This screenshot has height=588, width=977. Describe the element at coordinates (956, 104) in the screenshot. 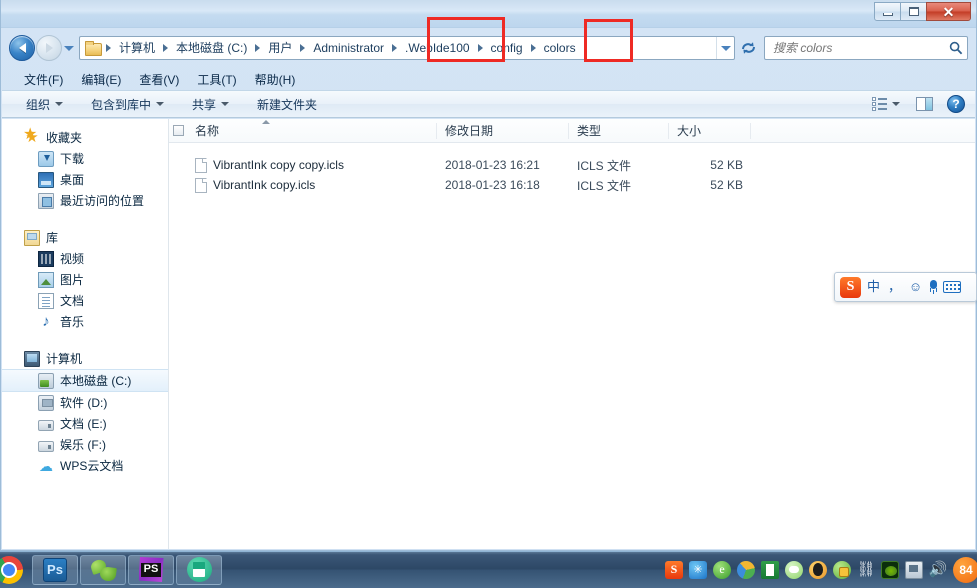

I see `help-icon: ?` at that location.